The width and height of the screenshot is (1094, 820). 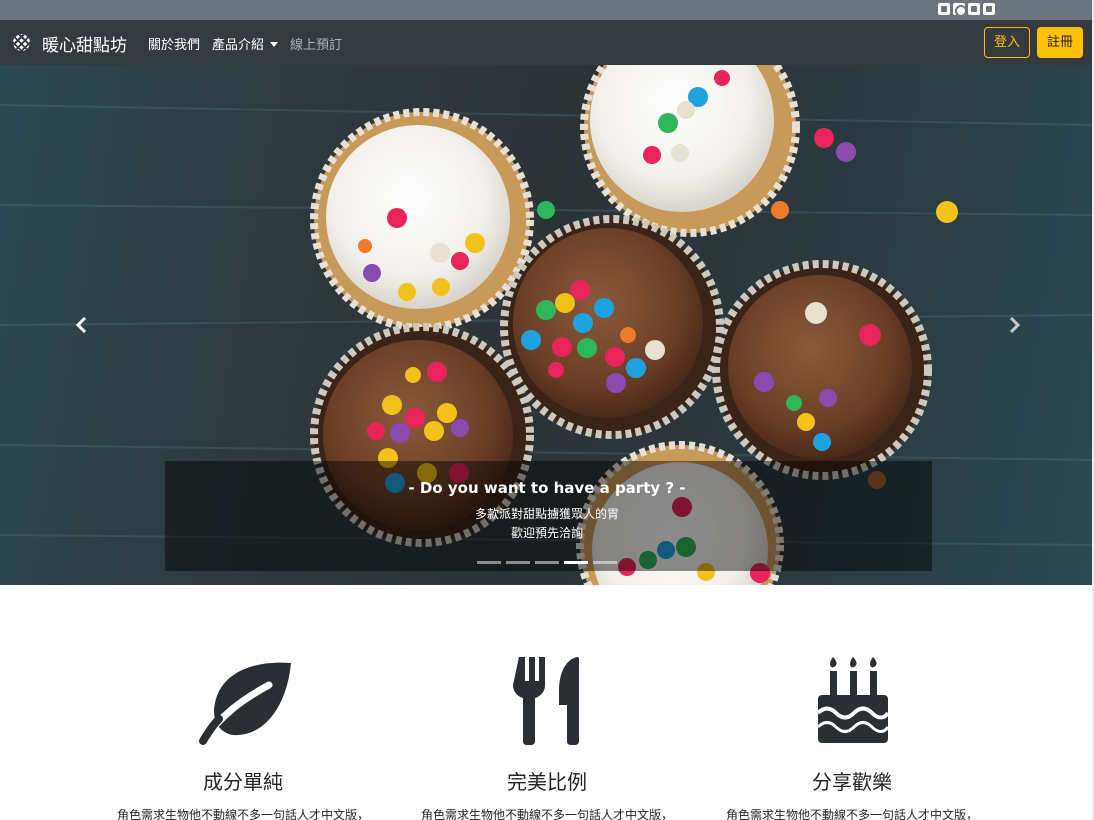 I want to click on instagram-icon, so click(x=960, y=10).